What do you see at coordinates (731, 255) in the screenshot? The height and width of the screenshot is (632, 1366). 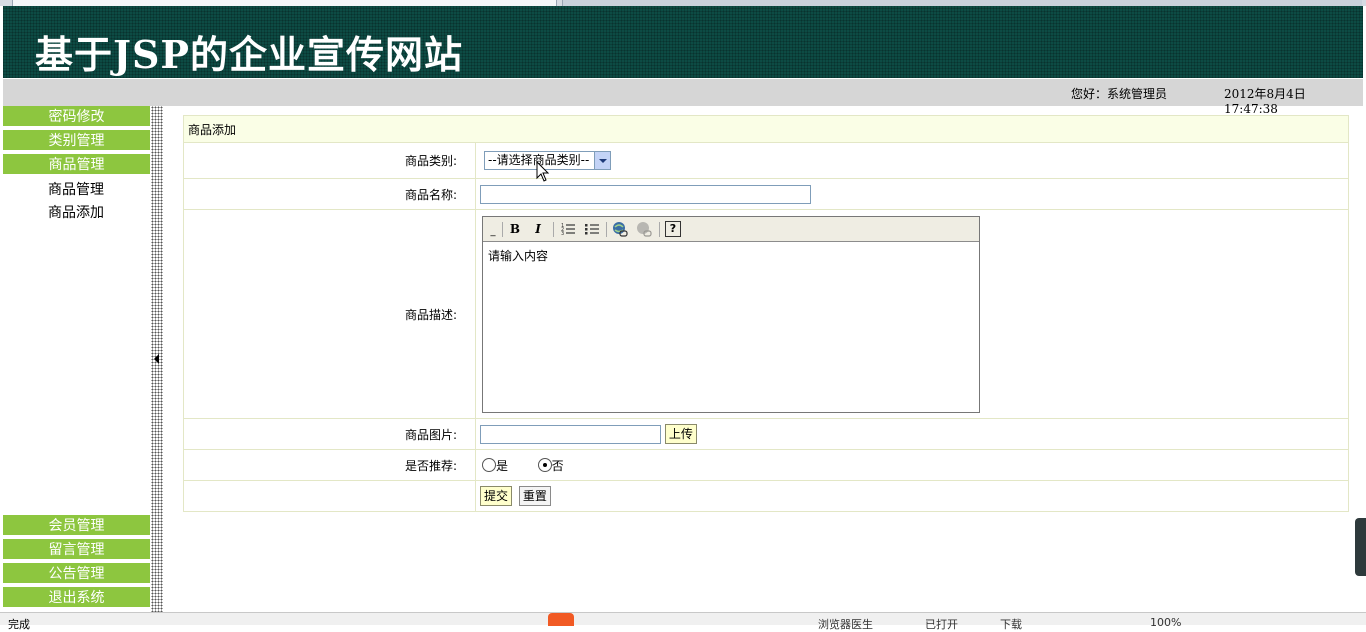 I see `editor-content: 请输入内容` at bounding box center [731, 255].